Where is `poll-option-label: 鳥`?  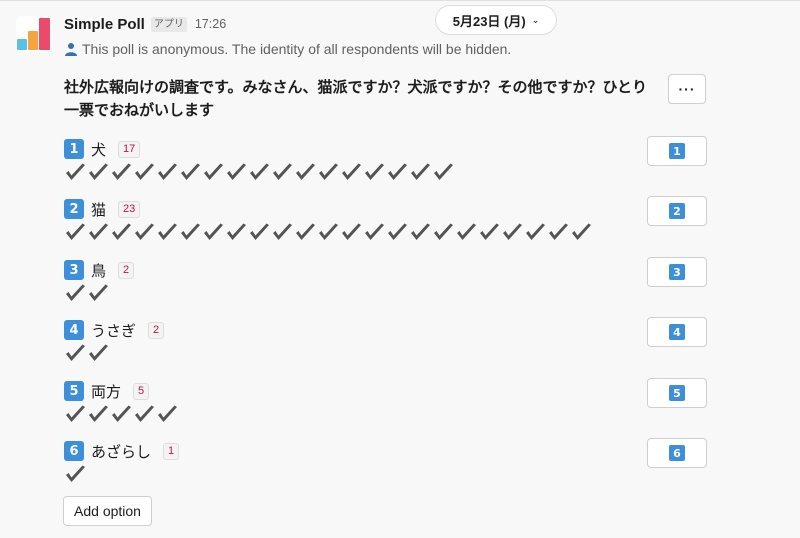
poll-option-label: 鳥 is located at coordinates (99, 271).